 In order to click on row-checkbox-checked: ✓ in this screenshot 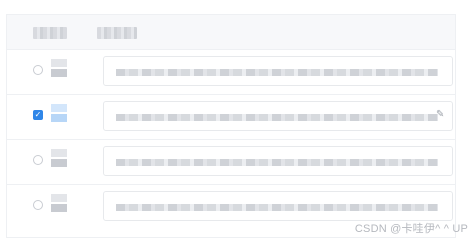, I will do `click(38, 115)`.